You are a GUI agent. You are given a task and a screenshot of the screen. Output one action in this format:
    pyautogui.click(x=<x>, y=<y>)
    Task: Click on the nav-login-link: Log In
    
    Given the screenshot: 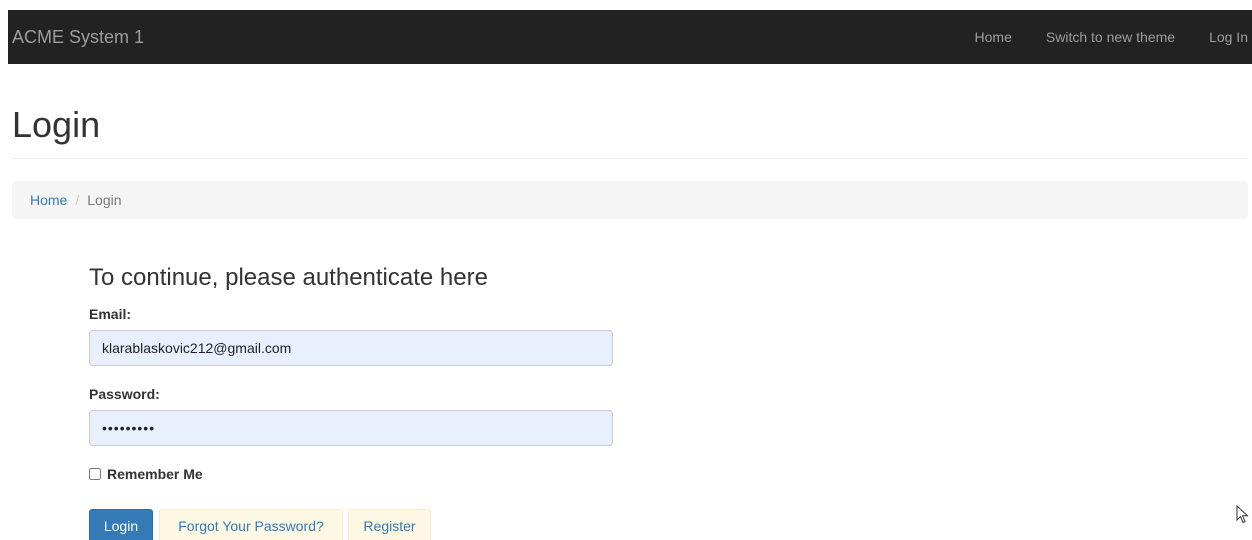 What is the action you would take?
    pyautogui.click(x=1228, y=37)
    